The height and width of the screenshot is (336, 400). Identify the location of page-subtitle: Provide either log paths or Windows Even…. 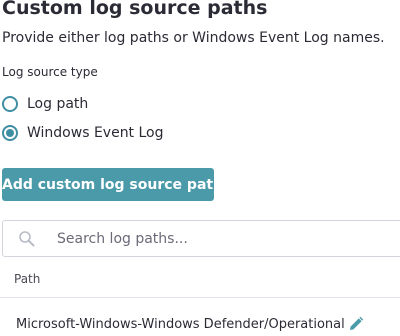
(193, 38).